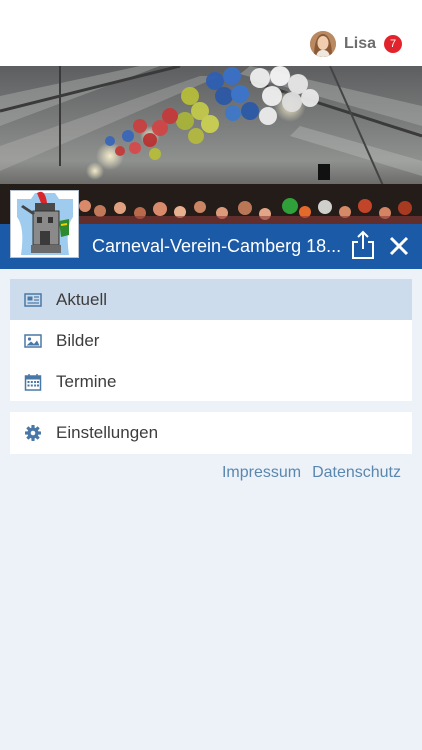 The image size is (422, 750). I want to click on newspaper-icon, so click(33, 300).